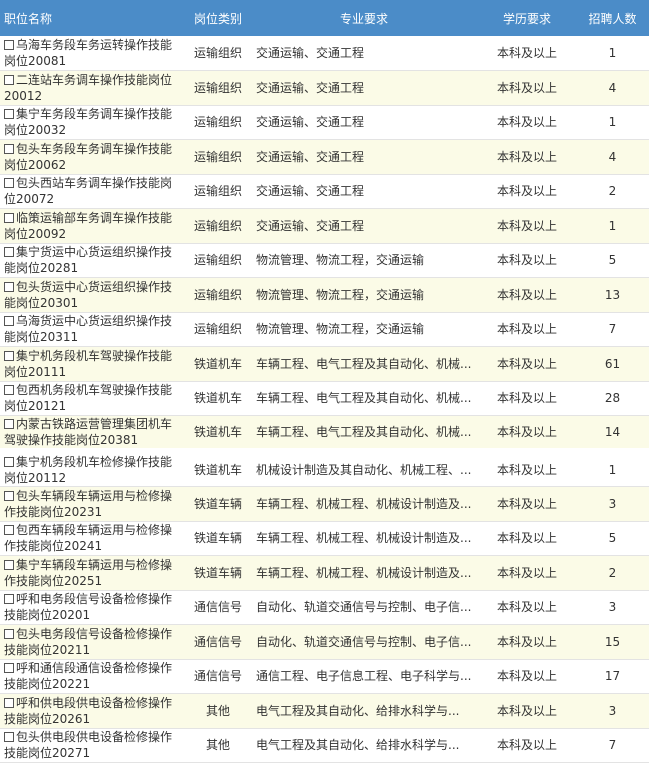  I want to click on job-name-text: 包头电务段信号设备检修操作, so click(94, 634).